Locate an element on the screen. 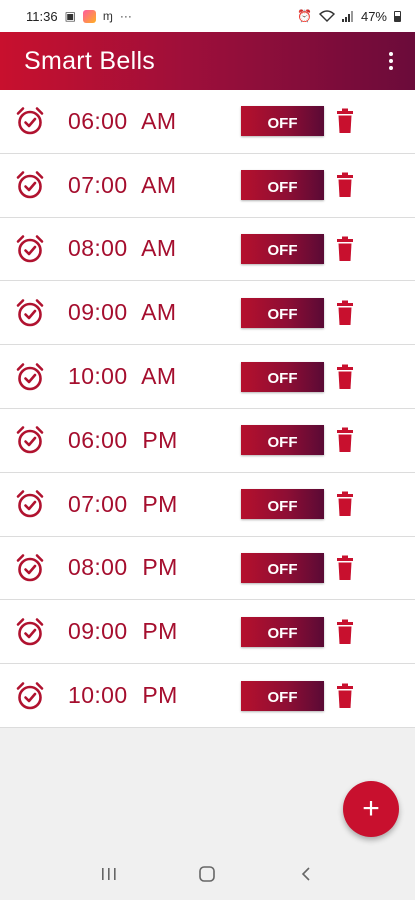 The width and height of the screenshot is (415, 900). home-icon is located at coordinates (207, 874).